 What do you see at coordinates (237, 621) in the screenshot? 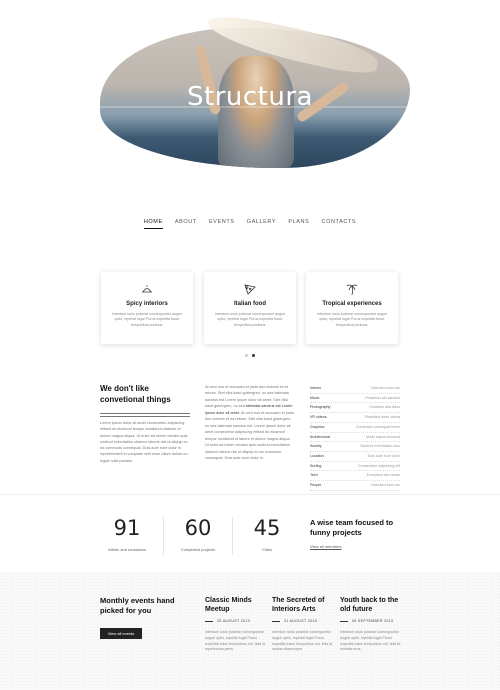
I see `event-date: 25 AUGUST 2019` at bounding box center [237, 621].